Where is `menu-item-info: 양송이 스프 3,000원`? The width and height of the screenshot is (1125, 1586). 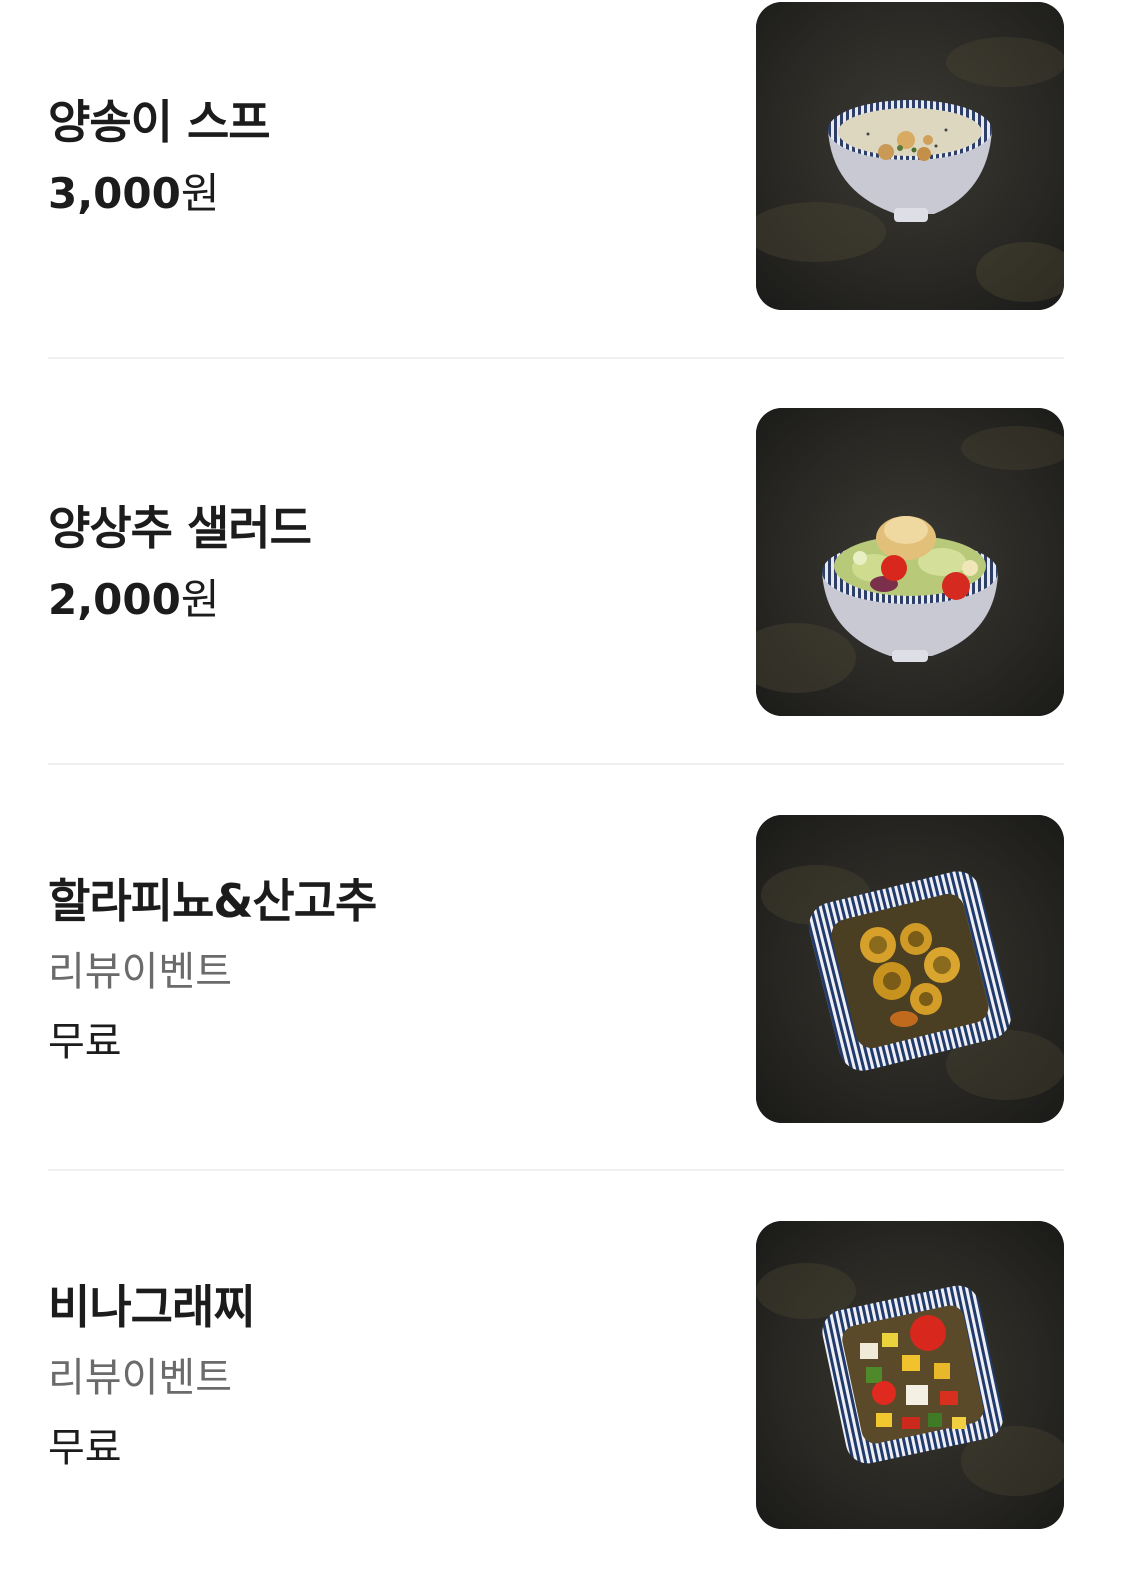
menu-item-info: 양송이 스프 3,000원 is located at coordinates (388, 157).